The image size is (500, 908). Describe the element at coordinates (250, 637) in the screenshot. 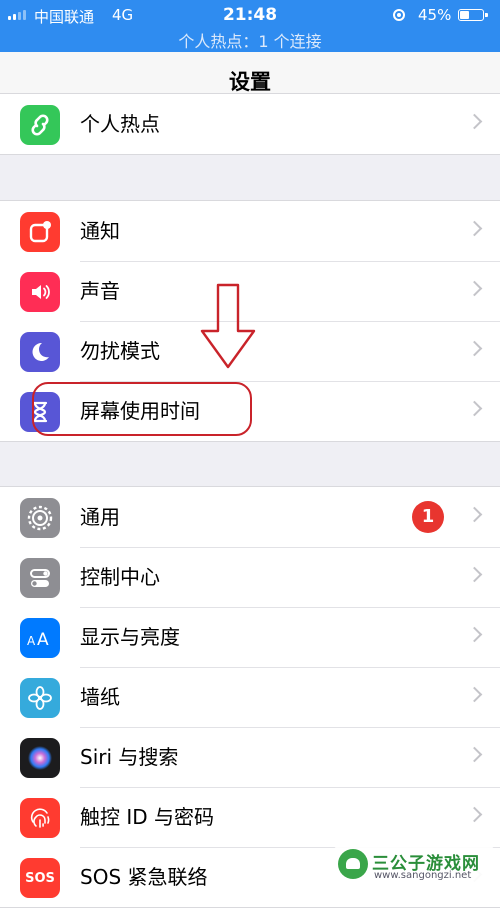

I see `settings-row-display-brightness: AA 显示与亮度` at that location.